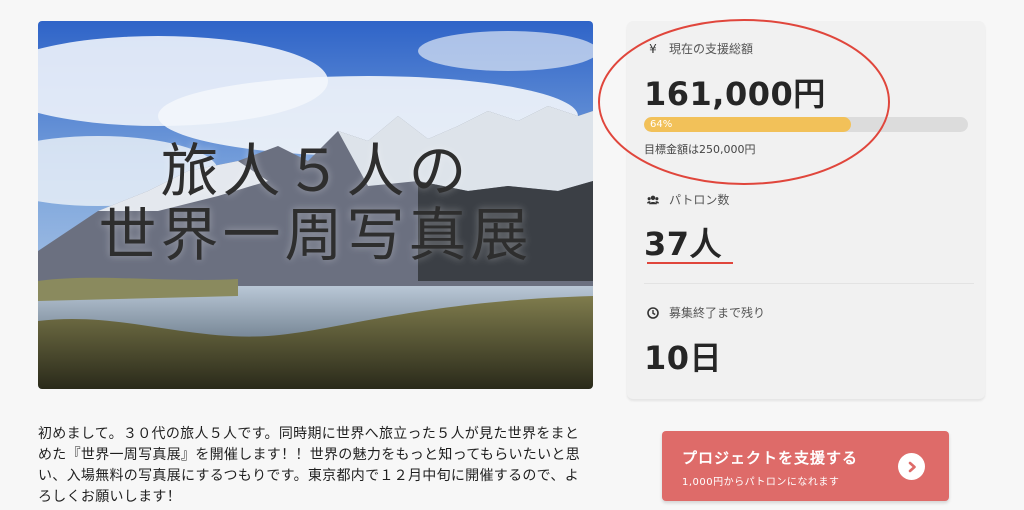 The image size is (1024, 510). I want to click on hero-title: 旅人５人の 世界一周写真展, so click(315, 203).